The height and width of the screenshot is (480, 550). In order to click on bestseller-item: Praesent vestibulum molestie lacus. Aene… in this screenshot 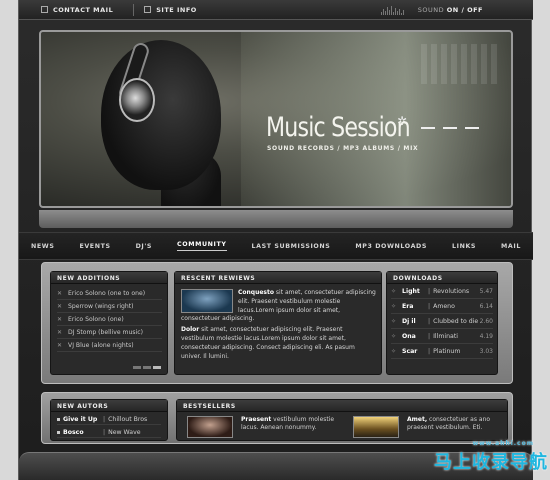, I will do `click(267, 427)`.